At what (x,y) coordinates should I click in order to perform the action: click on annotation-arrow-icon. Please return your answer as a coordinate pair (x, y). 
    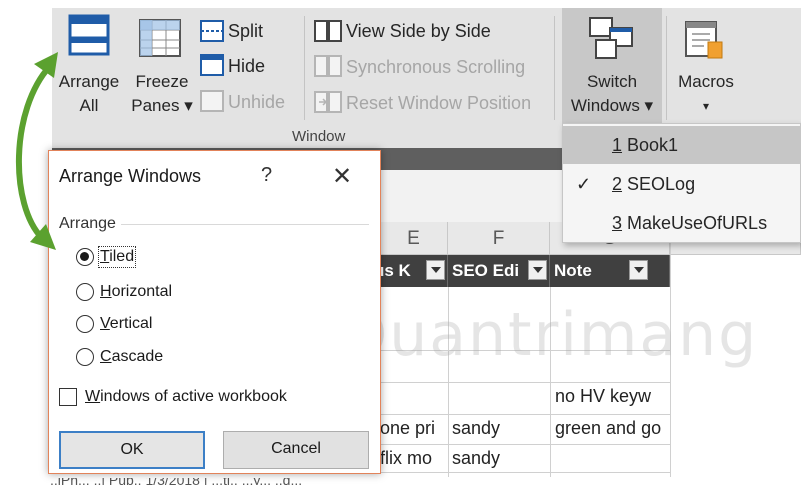
    Looking at the image, I should click on (36, 151).